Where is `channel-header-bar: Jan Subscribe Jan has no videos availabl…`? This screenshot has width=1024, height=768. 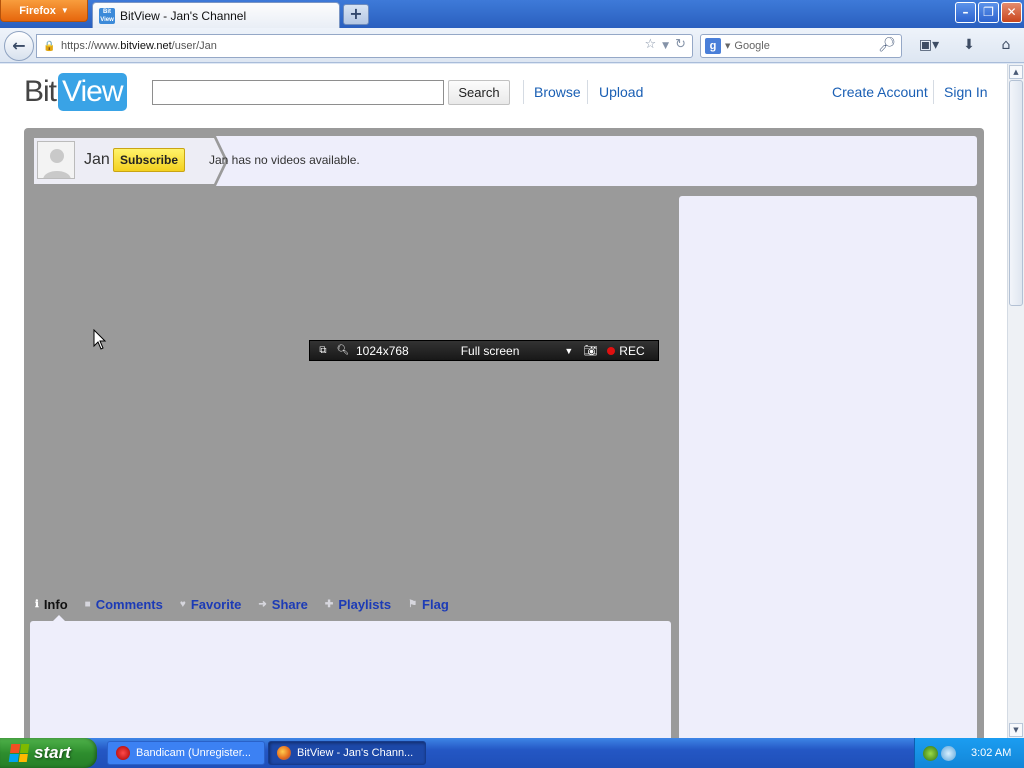 channel-header-bar: Jan Subscribe Jan has no videos availabl… is located at coordinates (504, 161).